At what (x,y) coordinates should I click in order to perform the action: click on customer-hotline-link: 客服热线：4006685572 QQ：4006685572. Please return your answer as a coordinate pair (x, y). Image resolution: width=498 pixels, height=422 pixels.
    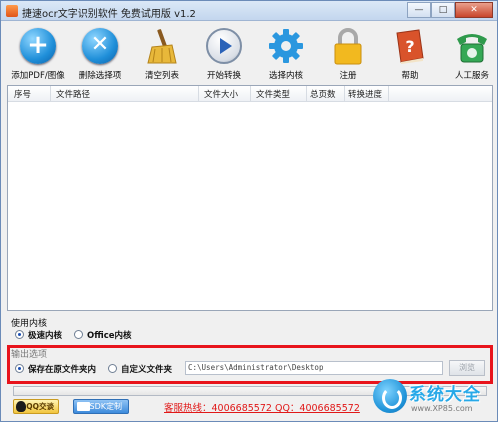
    Looking at the image, I should click on (262, 407).